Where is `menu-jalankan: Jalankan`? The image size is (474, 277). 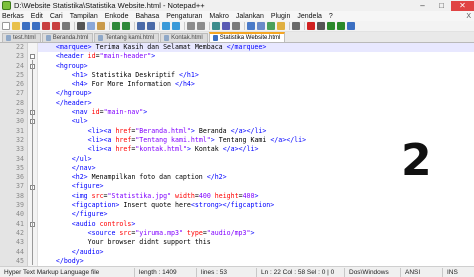 menu-jalankan: Jalankan is located at coordinates (250, 16).